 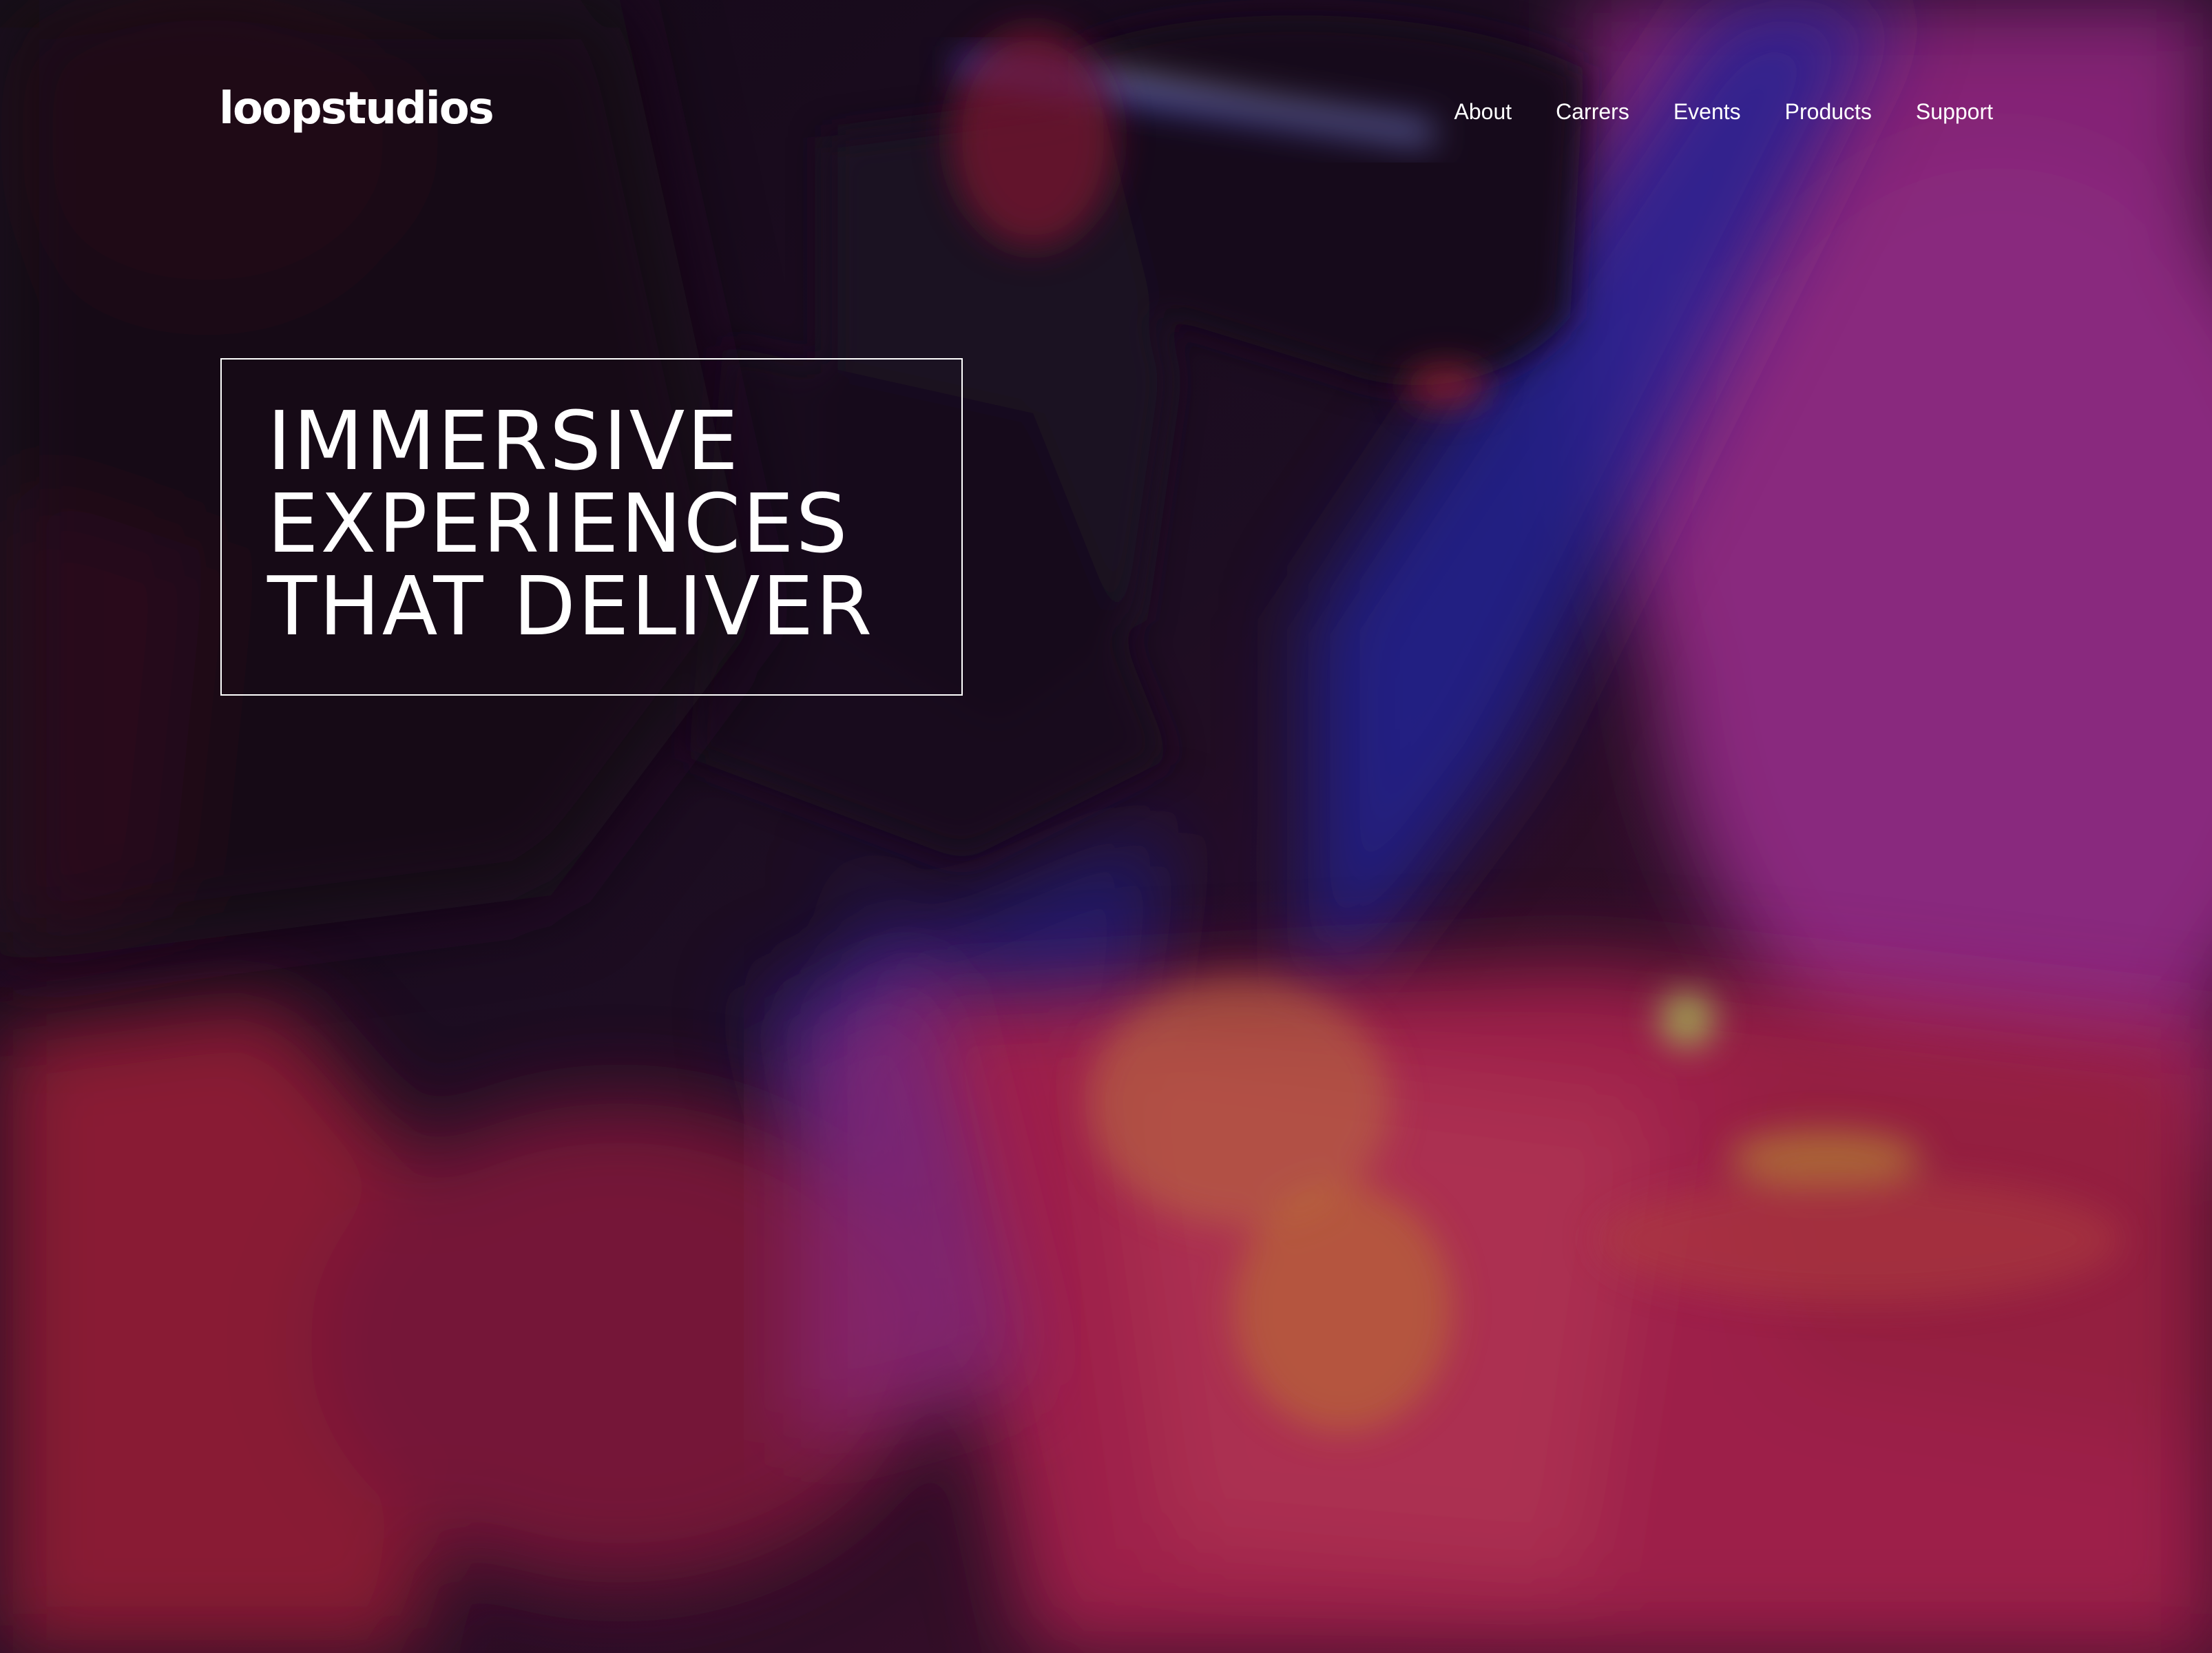 I want to click on logo: loopstudios, so click(x=356, y=108).